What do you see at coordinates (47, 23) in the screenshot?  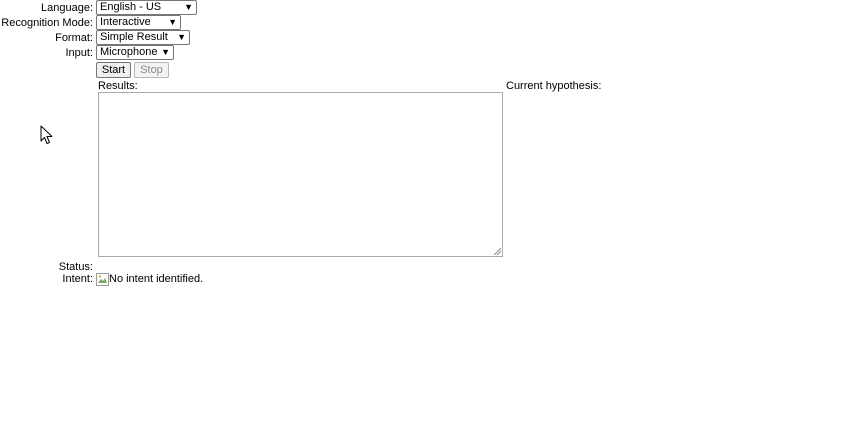 I see `recognition-mode-label: Recognition Mode:` at bounding box center [47, 23].